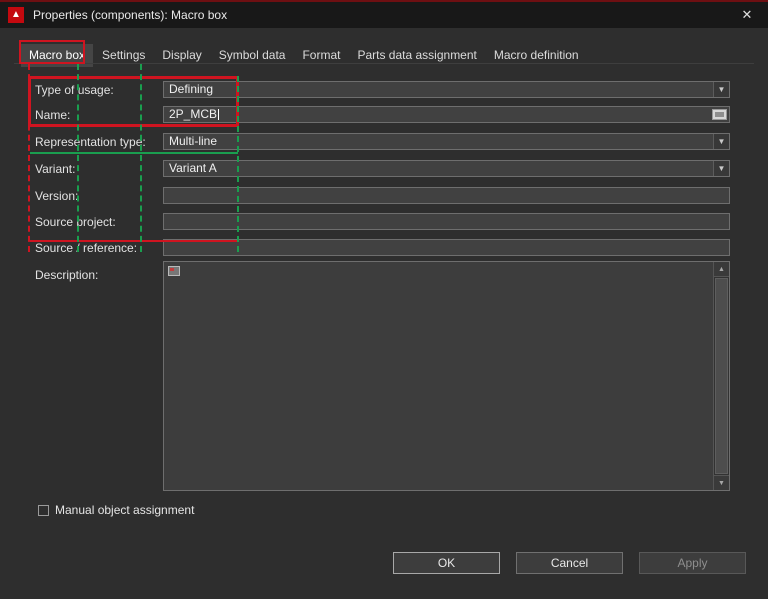 The height and width of the screenshot is (599, 768). Describe the element at coordinates (55, 169) in the screenshot. I see `variant-label: Variant:` at that location.